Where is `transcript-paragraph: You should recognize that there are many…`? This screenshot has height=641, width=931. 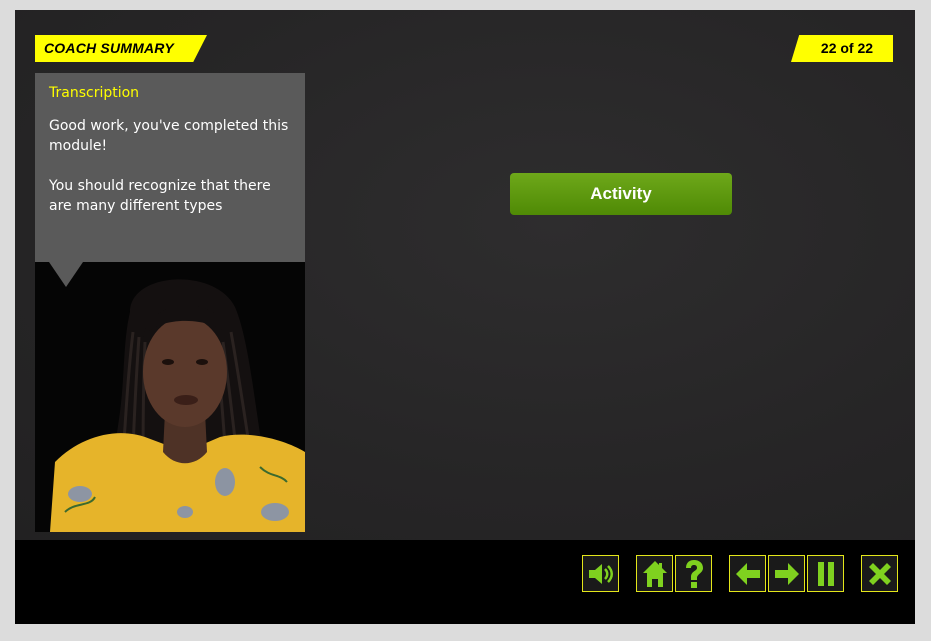 transcript-paragraph: You should recognize that there are many… is located at coordinates (160, 196).